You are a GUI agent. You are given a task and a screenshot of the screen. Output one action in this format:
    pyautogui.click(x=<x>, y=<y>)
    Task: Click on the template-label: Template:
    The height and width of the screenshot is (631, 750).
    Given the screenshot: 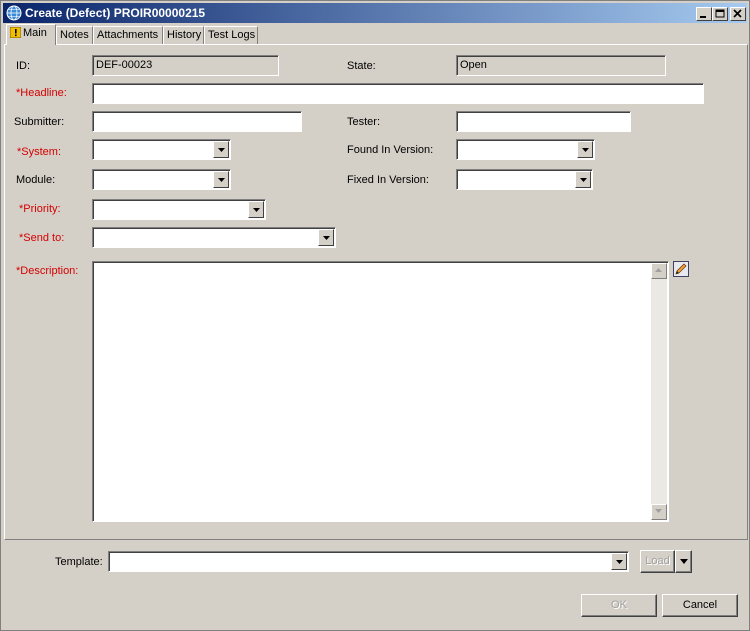 What is the action you would take?
    pyautogui.click(x=79, y=562)
    